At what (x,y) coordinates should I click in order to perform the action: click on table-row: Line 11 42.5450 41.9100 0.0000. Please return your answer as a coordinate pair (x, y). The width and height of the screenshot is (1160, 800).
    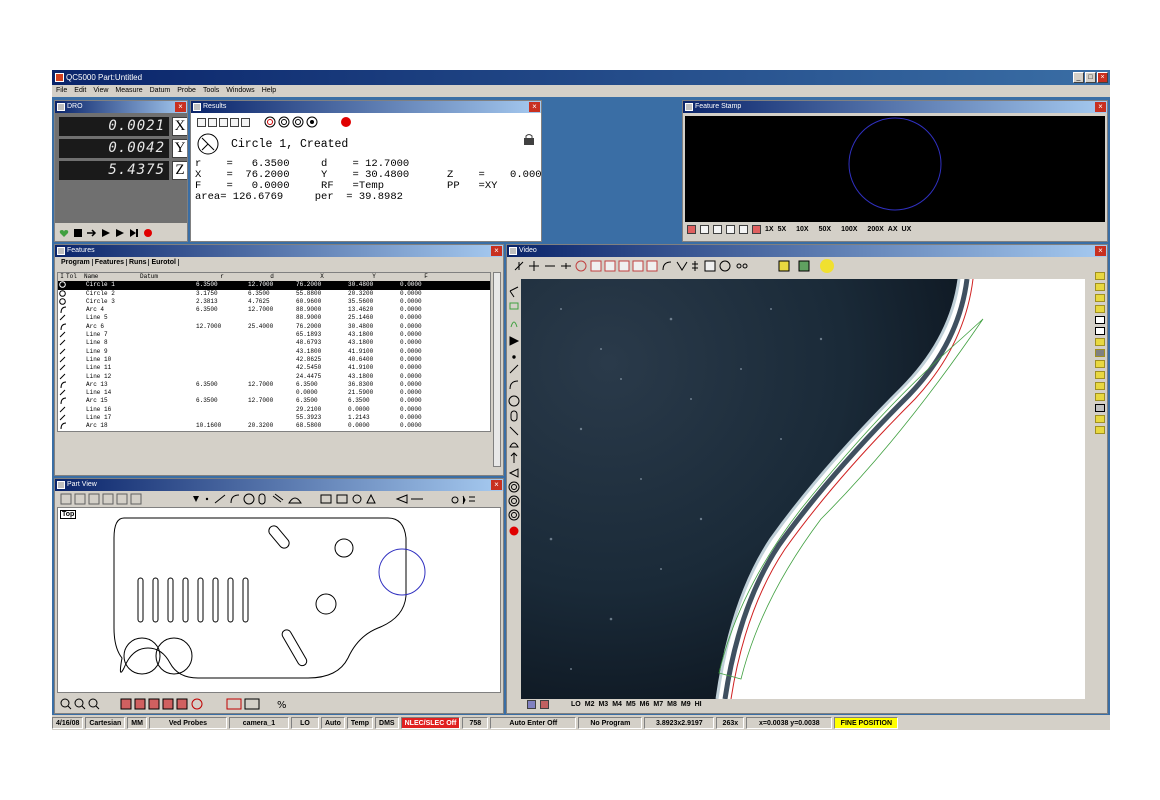
    Looking at the image, I should click on (274, 368).